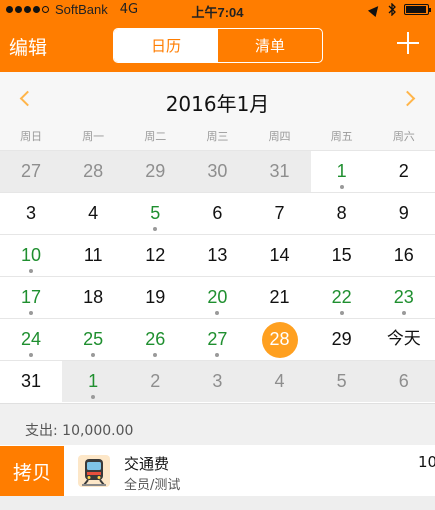 This screenshot has width=435, height=510. I want to click on calendar-day-label: 5, so click(341, 381).